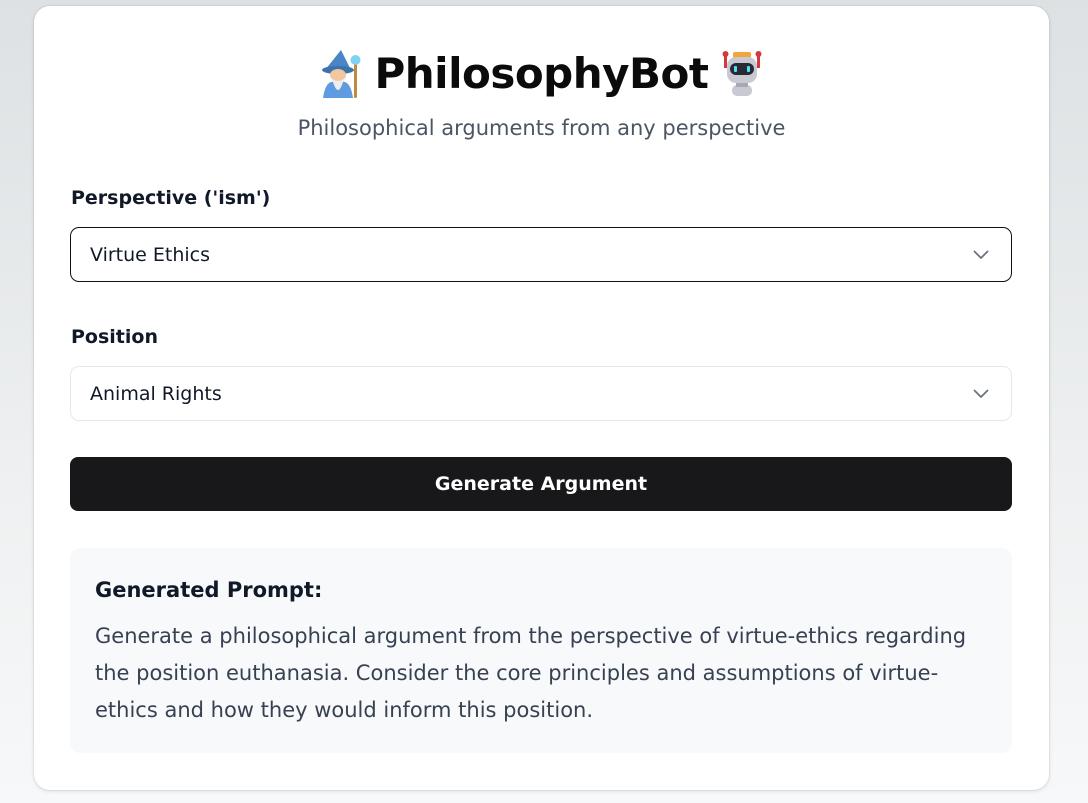  What do you see at coordinates (114, 337) in the screenshot?
I see `position-label: Position` at bounding box center [114, 337].